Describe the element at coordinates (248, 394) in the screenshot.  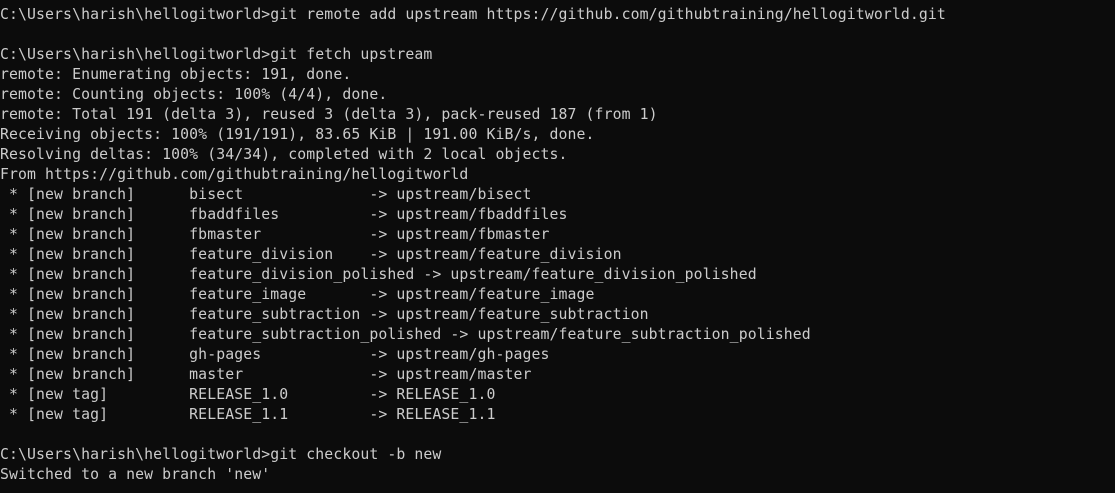
I see `tag-release-1-0: * [new tag] RELEASE_1.0 -> RELEASE_1.0` at that location.